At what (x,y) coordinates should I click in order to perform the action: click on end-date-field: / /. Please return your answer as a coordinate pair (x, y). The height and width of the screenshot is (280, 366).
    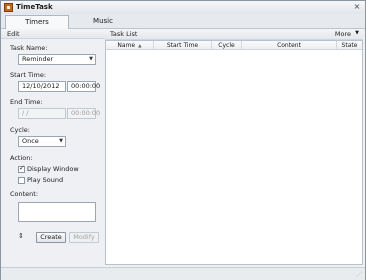
    Looking at the image, I should click on (42, 113).